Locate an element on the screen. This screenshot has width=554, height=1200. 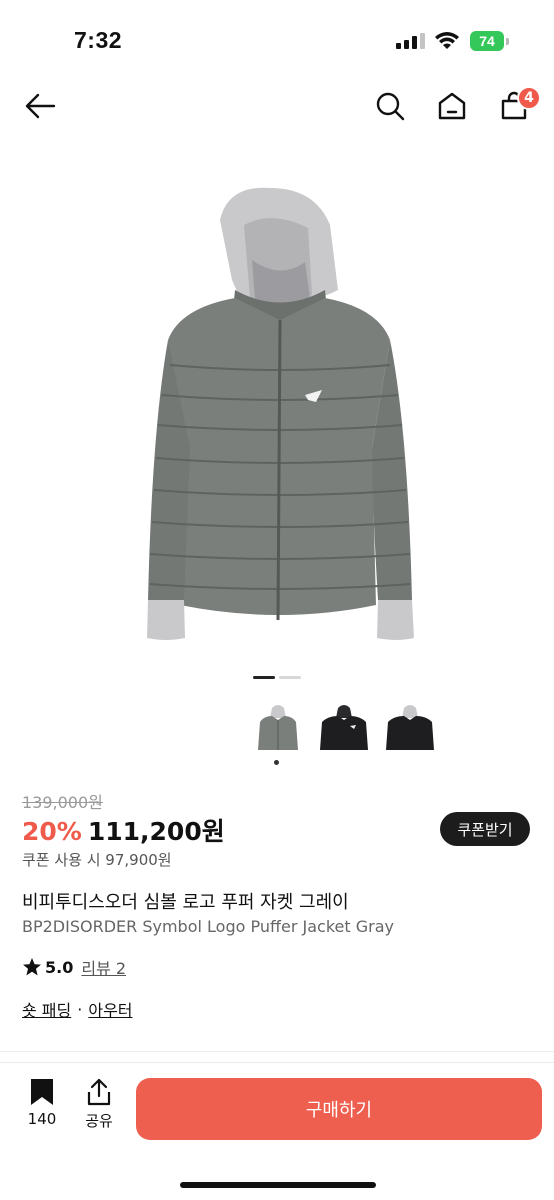
coupon-button: 쿠폰받기 is located at coordinates (485, 829).